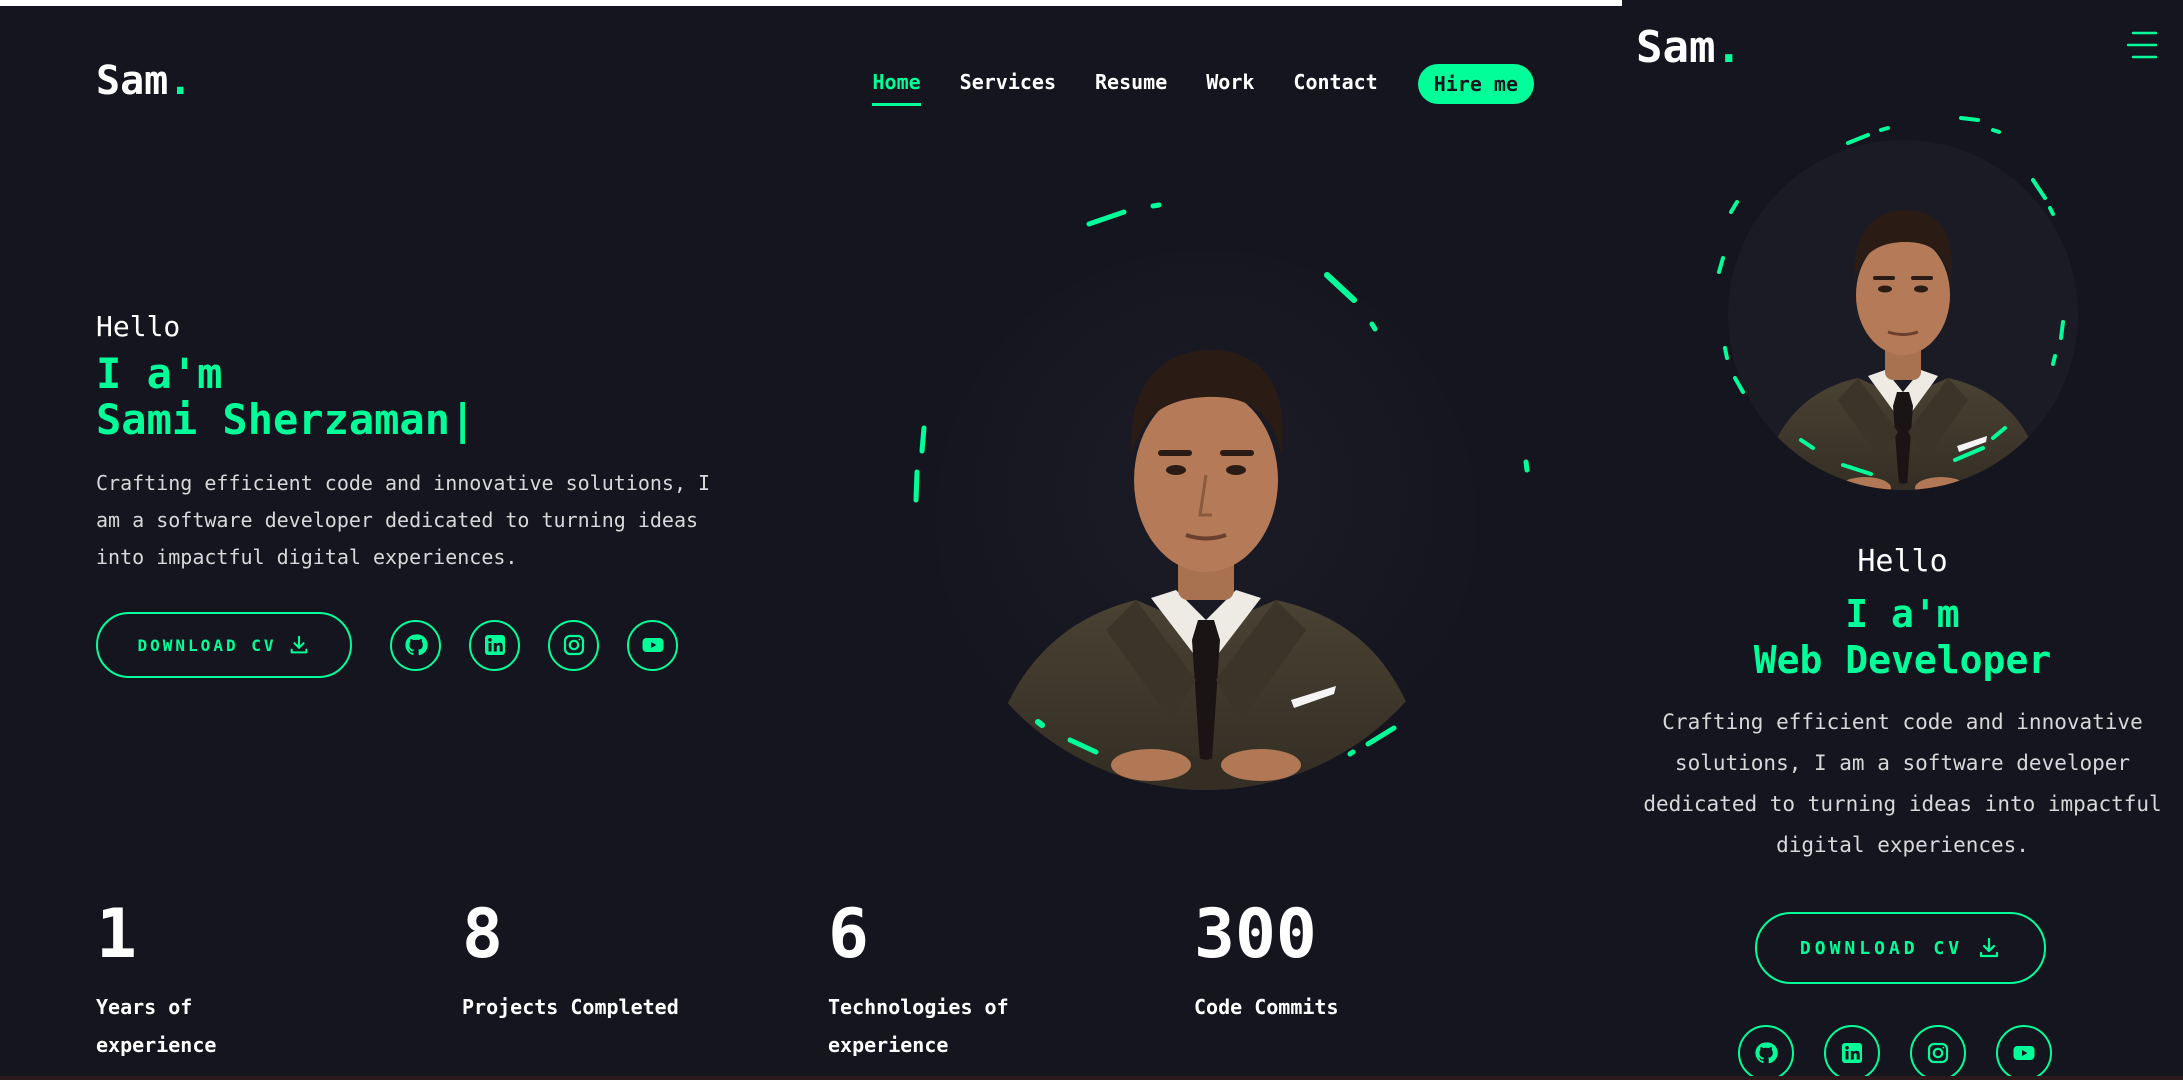 The width and height of the screenshot is (2183, 1080). What do you see at coordinates (896, 88) in the screenshot?
I see `nav-home: Home` at bounding box center [896, 88].